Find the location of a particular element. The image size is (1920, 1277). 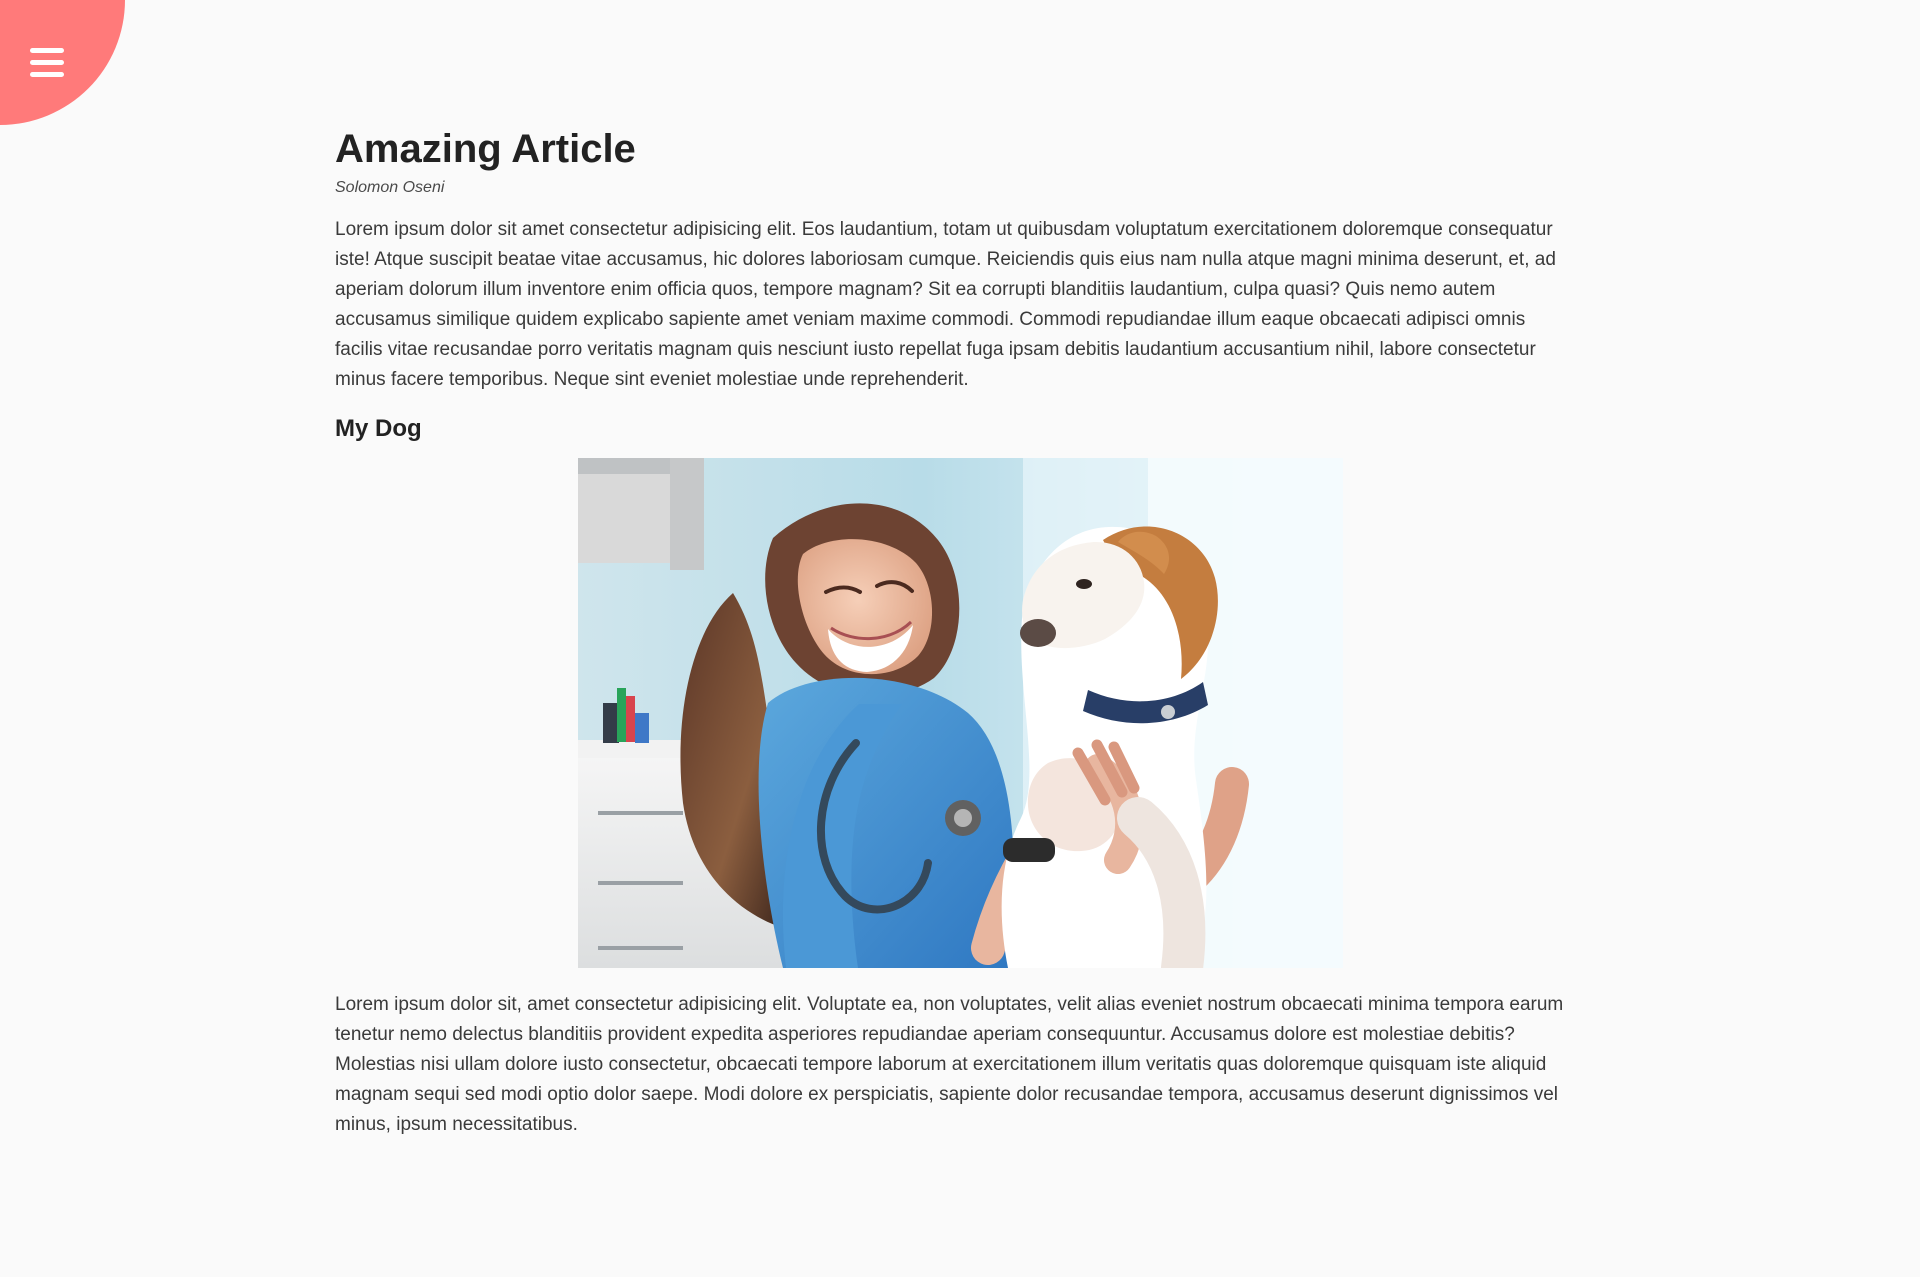

menu-bar-top is located at coordinates (47, 50).